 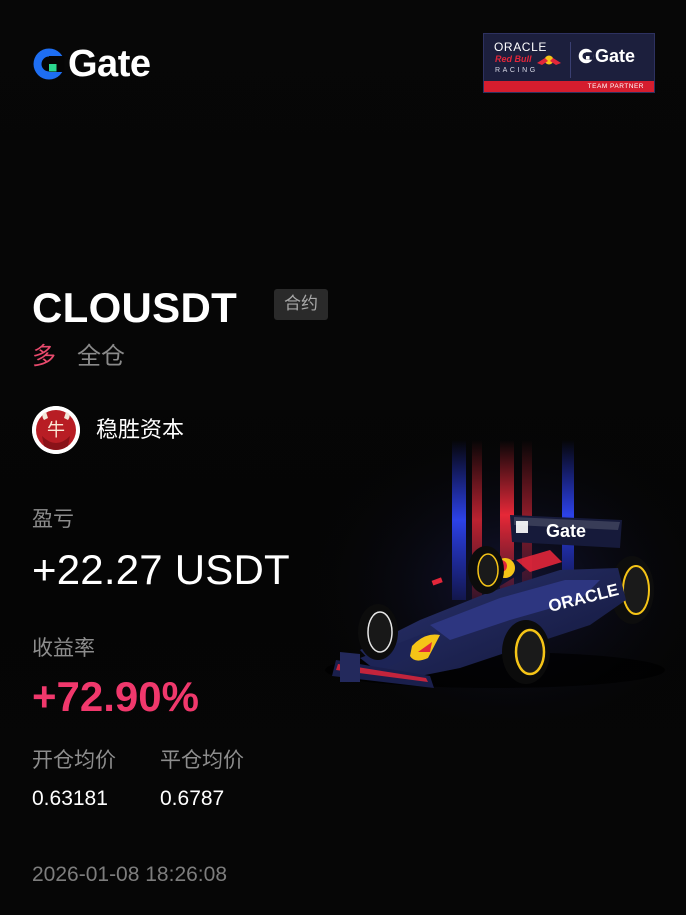 I want to click on redbull-text: Red Bull, so click(x=513, y=59).